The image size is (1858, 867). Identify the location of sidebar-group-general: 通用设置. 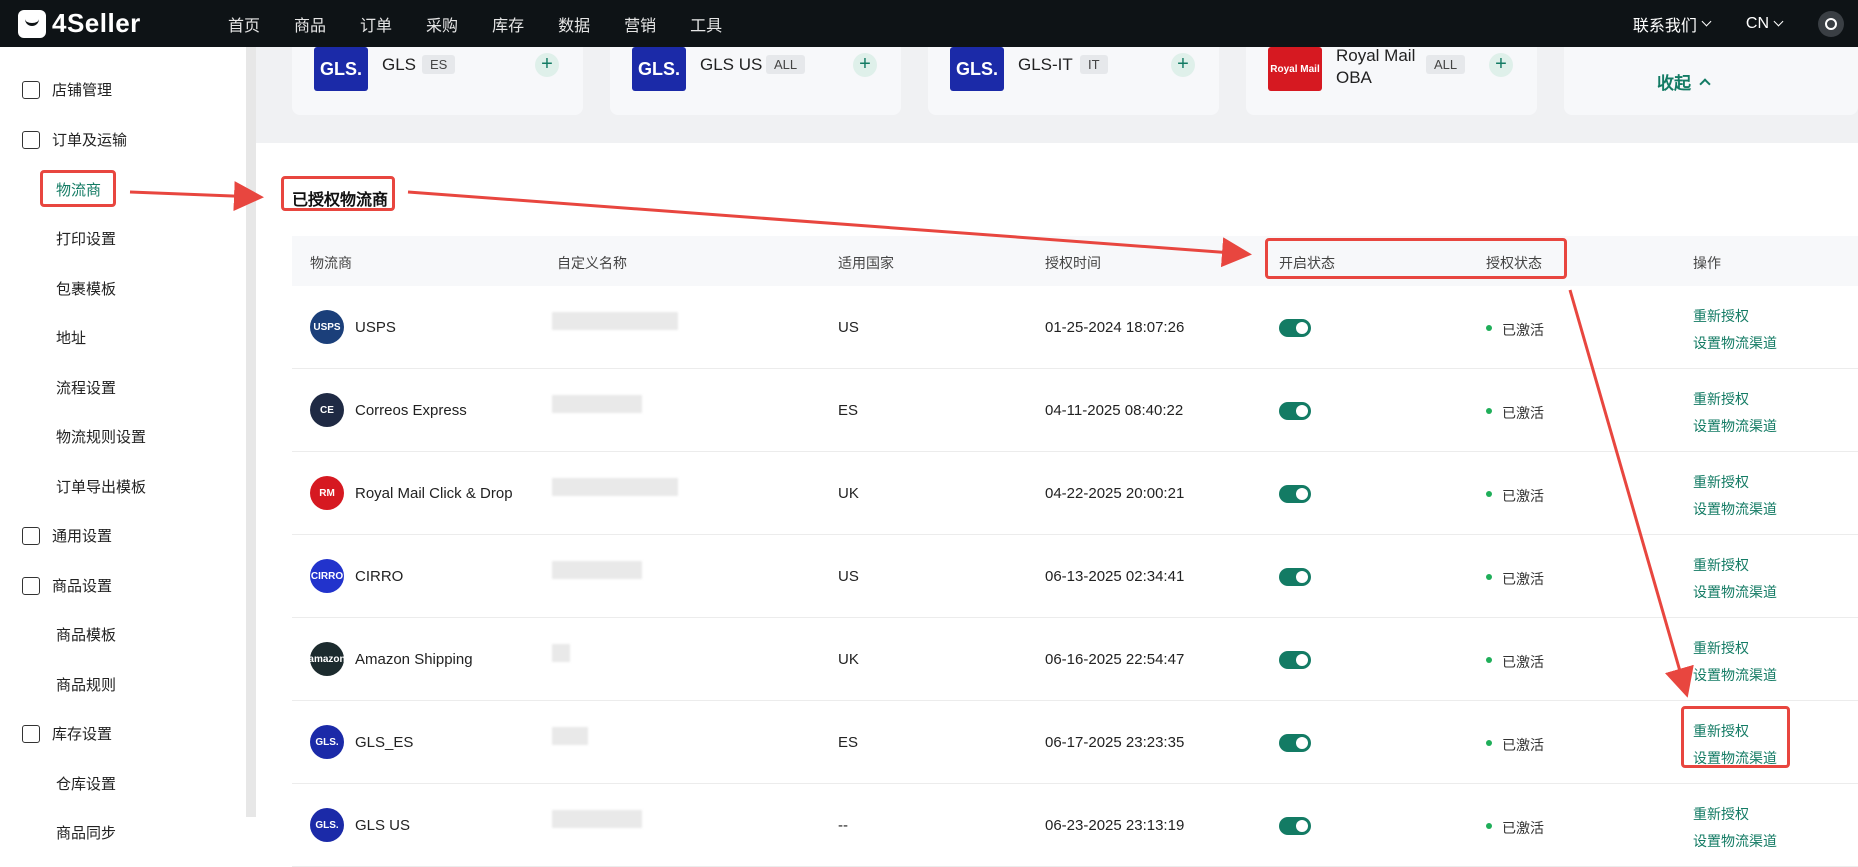
(67, 535).